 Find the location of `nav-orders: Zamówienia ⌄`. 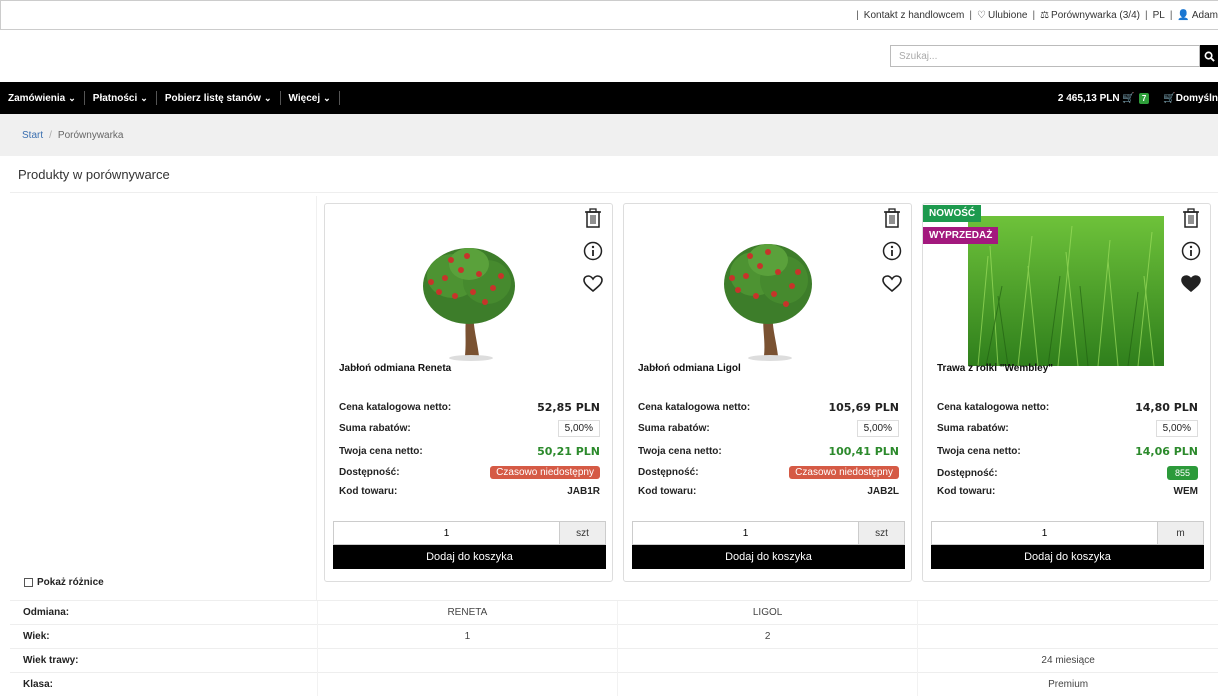

nav-orders: Zamówienia ⌄ is located at coordinates (42, 98).